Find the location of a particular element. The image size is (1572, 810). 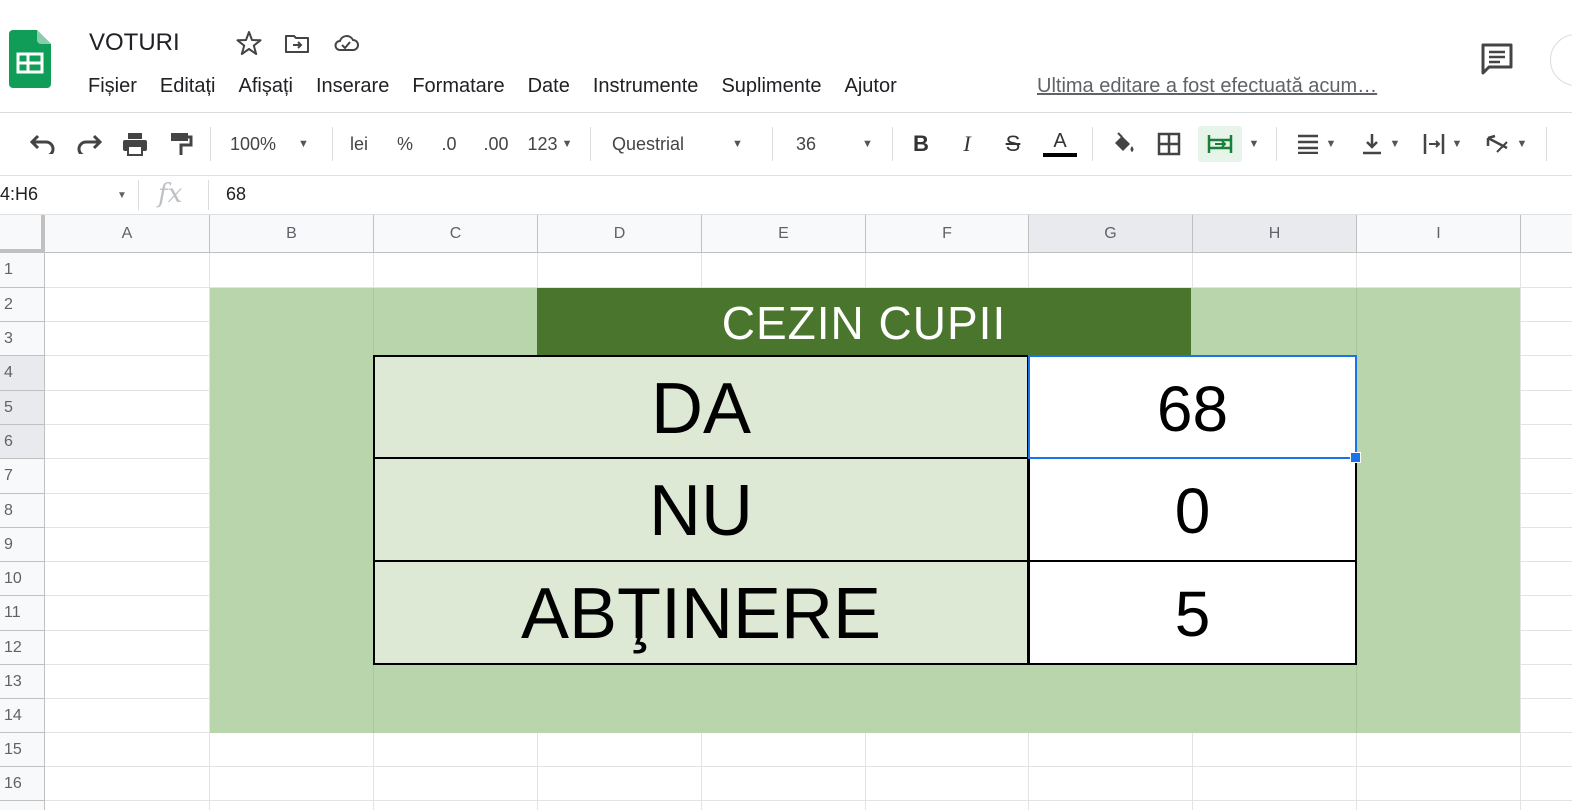

column-header: C is located at coordinates (456, 234).